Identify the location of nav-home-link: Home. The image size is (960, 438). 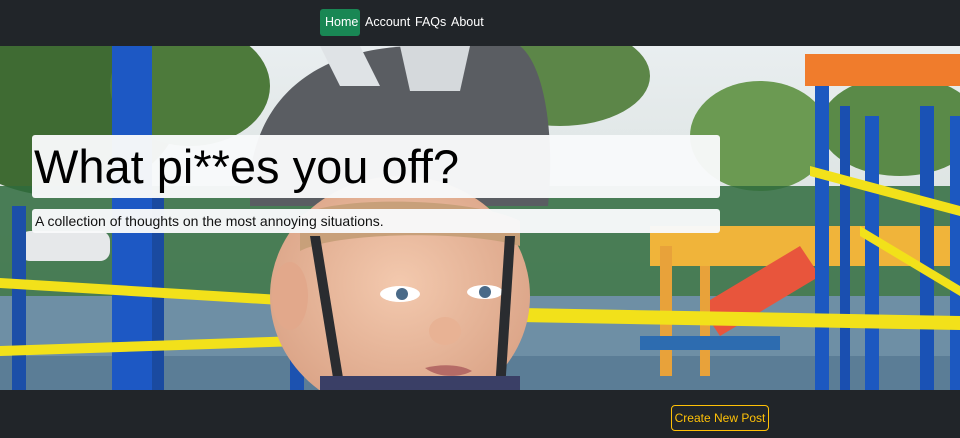
(340, 22).